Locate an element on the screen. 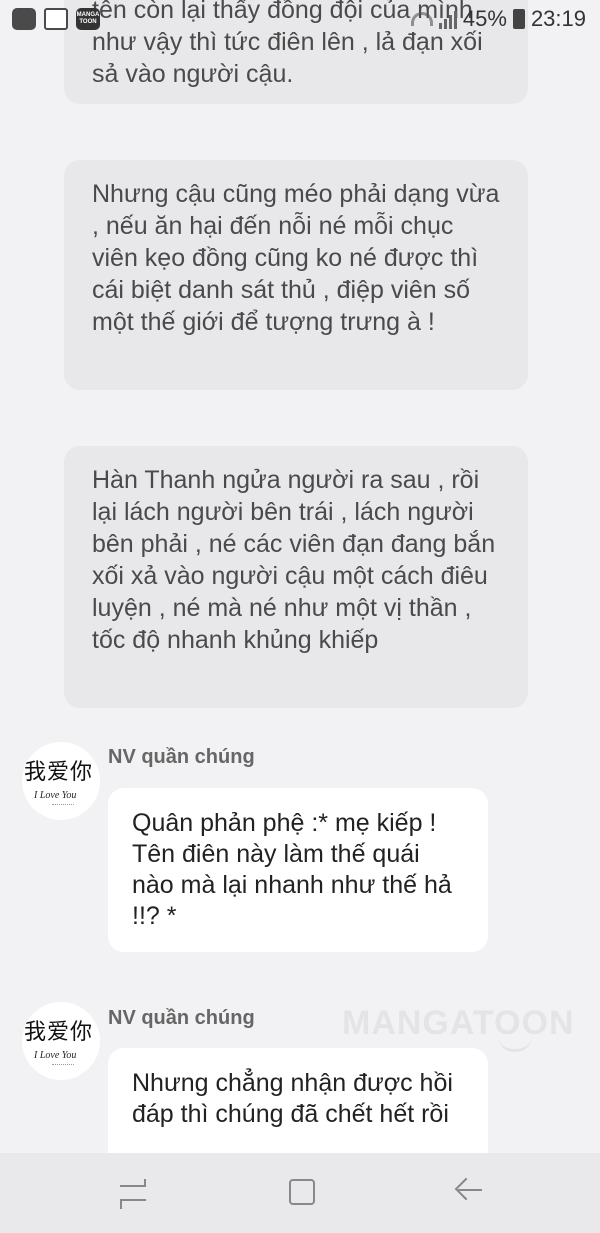 This screenshot has height=1233, width=600. gallery-icon is located at coordinates (56, 19).